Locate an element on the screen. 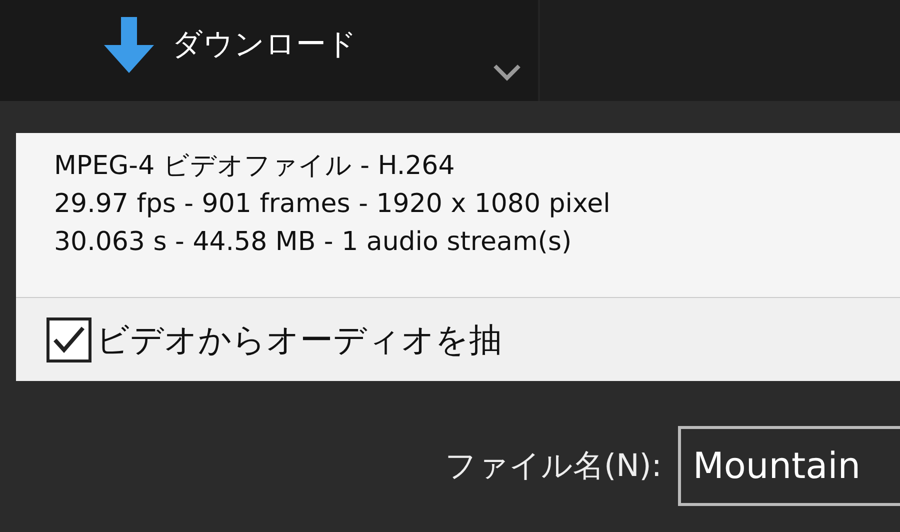 This screenshot has width=900, height=532. file-info-line: 30.063 s - 44.58 MB - 1 audio stream(s) is located at coordinates (313, 242).